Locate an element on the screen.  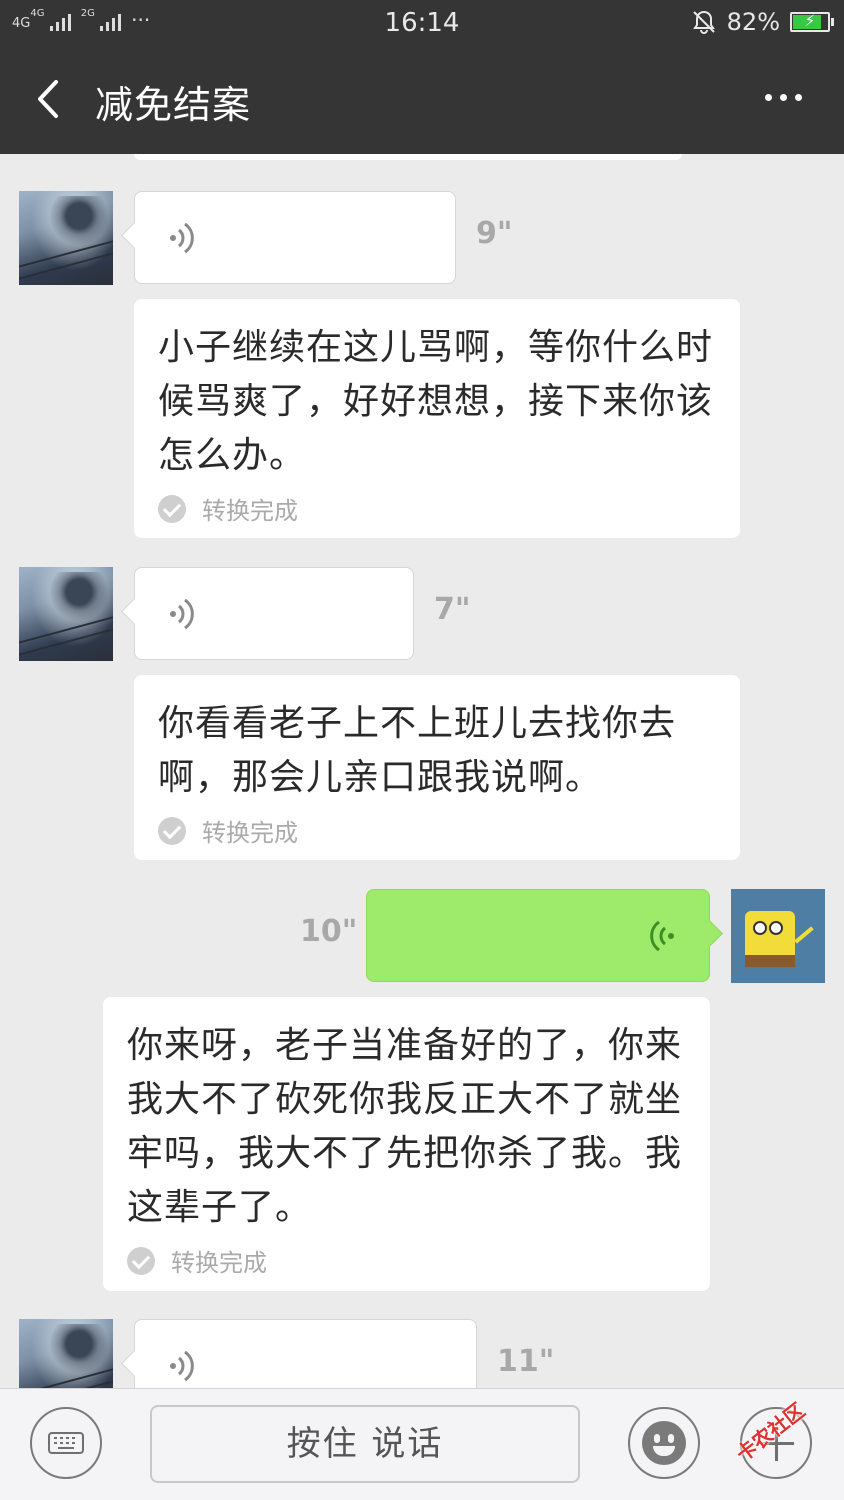
bell-muted-icon is located at coordinates (703, 22).